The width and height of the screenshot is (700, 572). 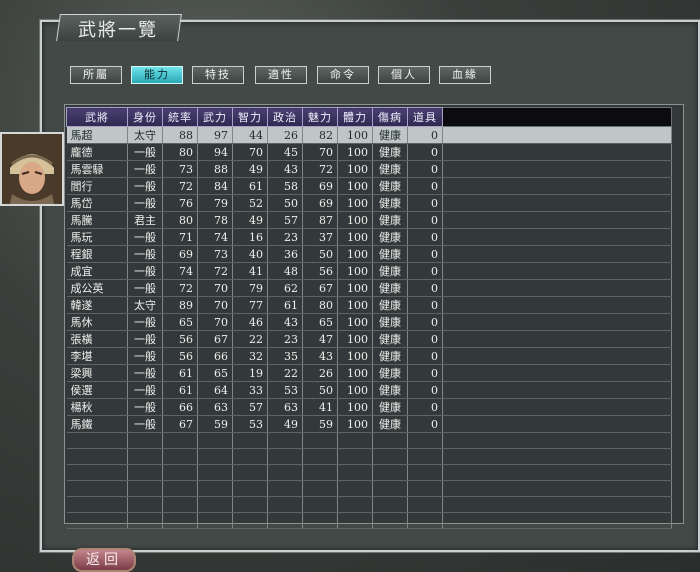 What do you see at coordinates (180, 117) in the screenshot?
I see `col-header-leadership: 統率` at bounding box center [180, 117].